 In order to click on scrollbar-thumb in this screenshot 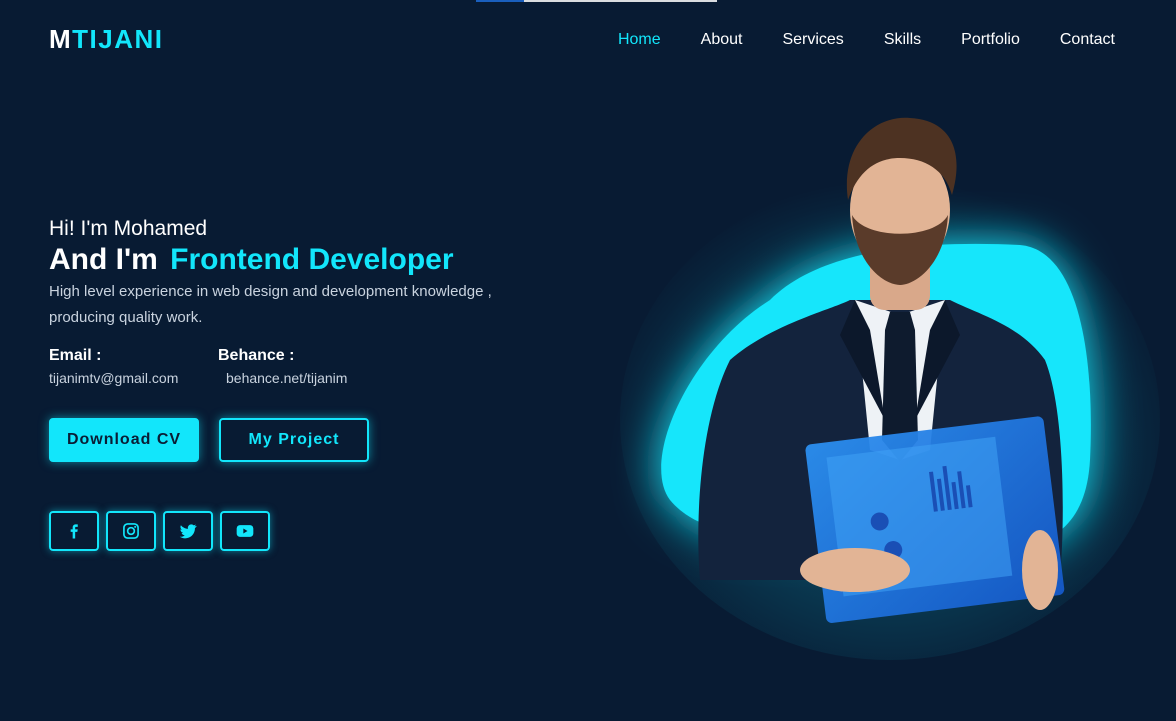, I will do `click(500, 1)`.